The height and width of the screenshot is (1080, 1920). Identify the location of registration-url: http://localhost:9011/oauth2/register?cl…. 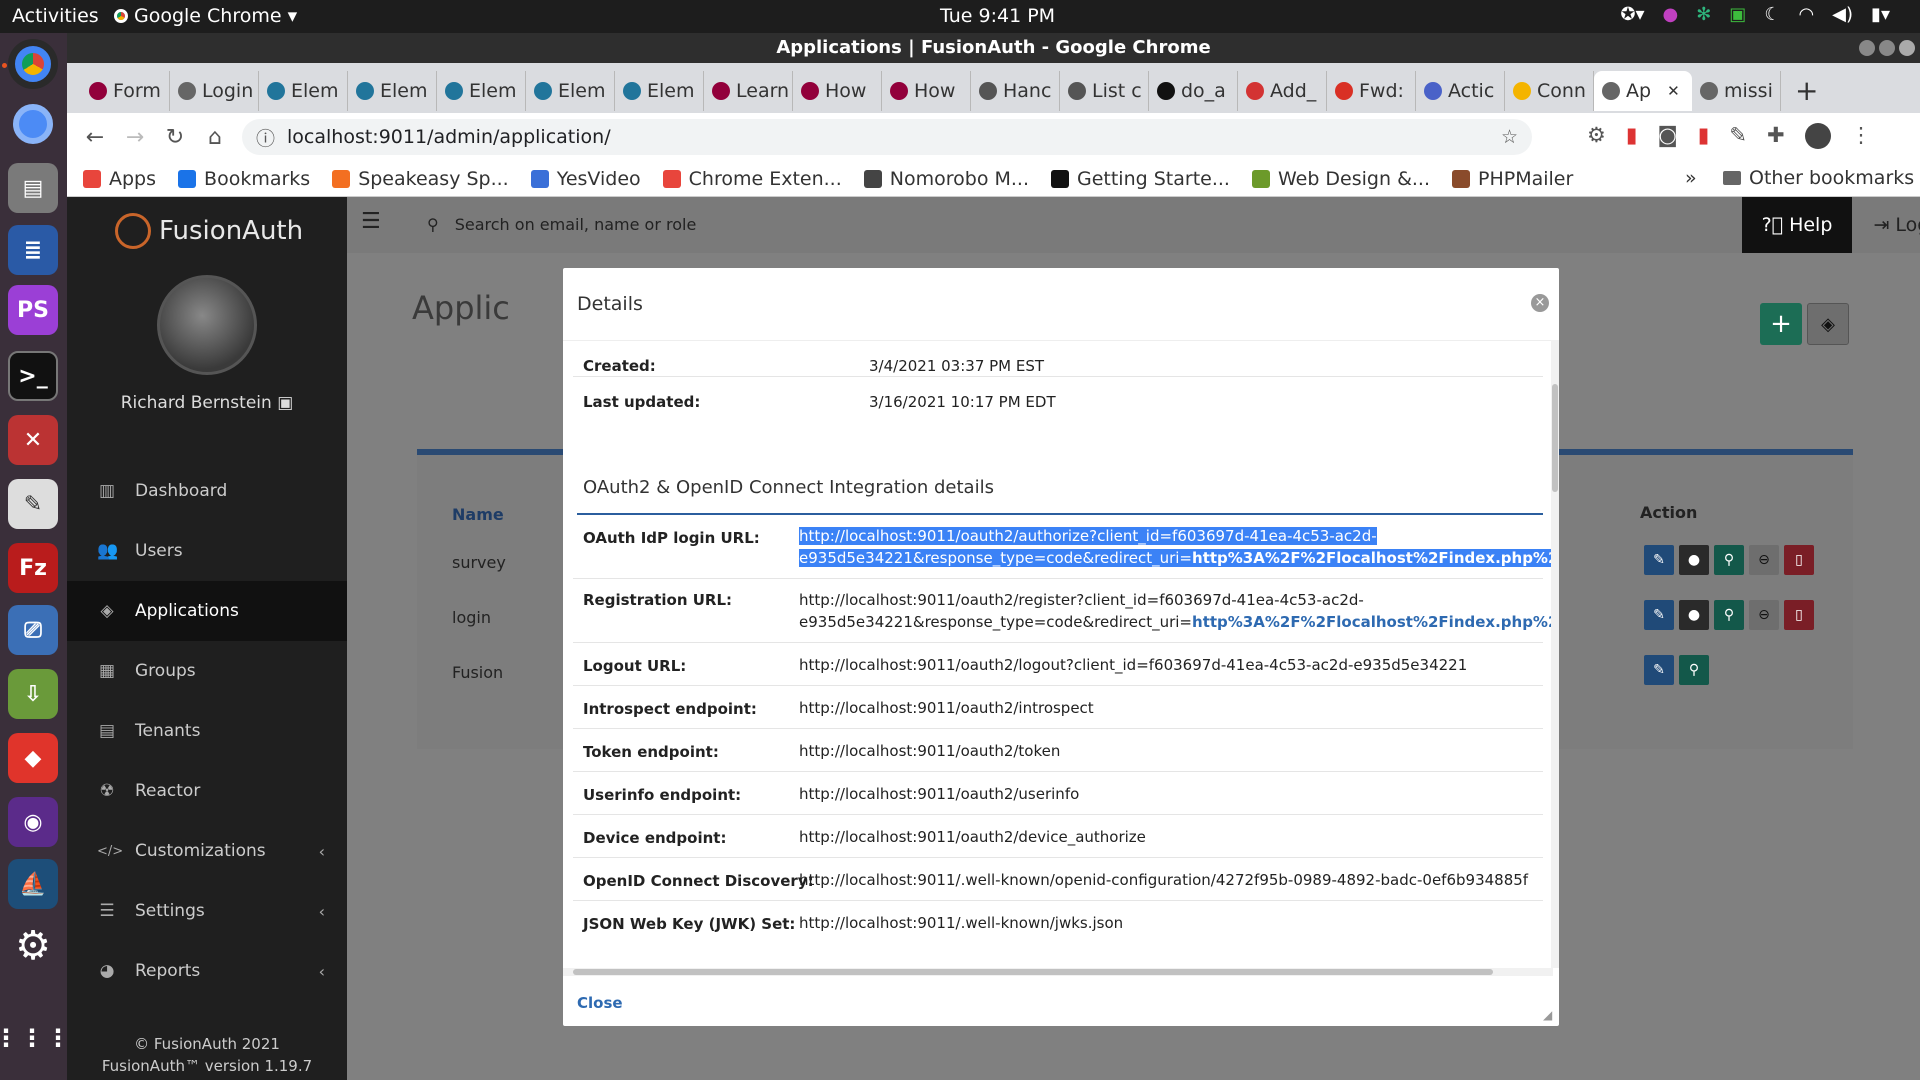
(1176, 611).